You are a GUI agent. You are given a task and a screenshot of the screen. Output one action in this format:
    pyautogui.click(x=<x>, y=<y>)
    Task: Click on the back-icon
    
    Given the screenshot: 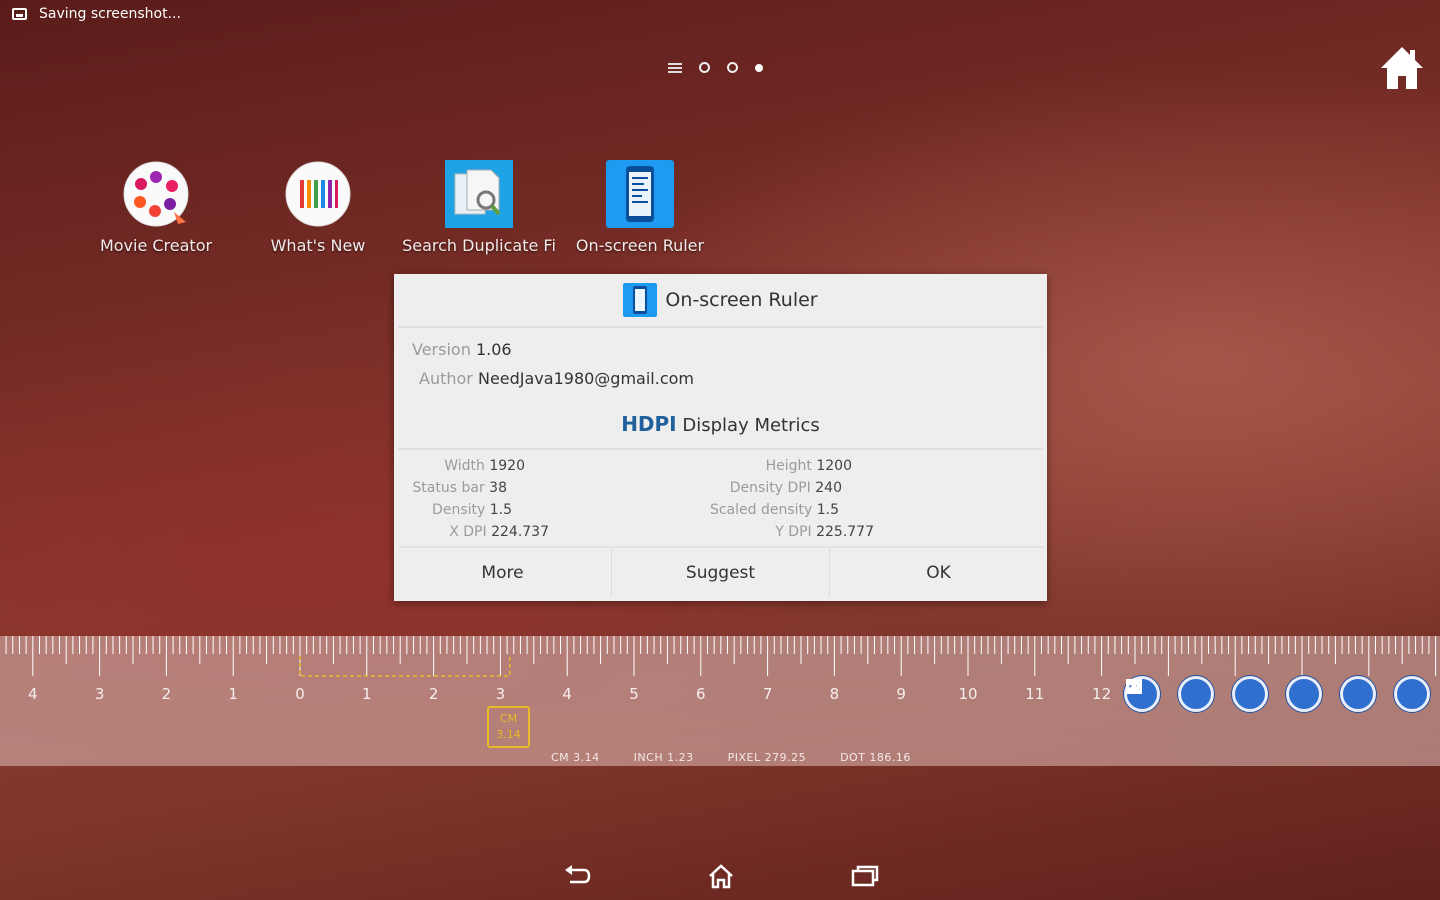 What is the action you would take?
    pyautogui.click(x=577, y=876)
    